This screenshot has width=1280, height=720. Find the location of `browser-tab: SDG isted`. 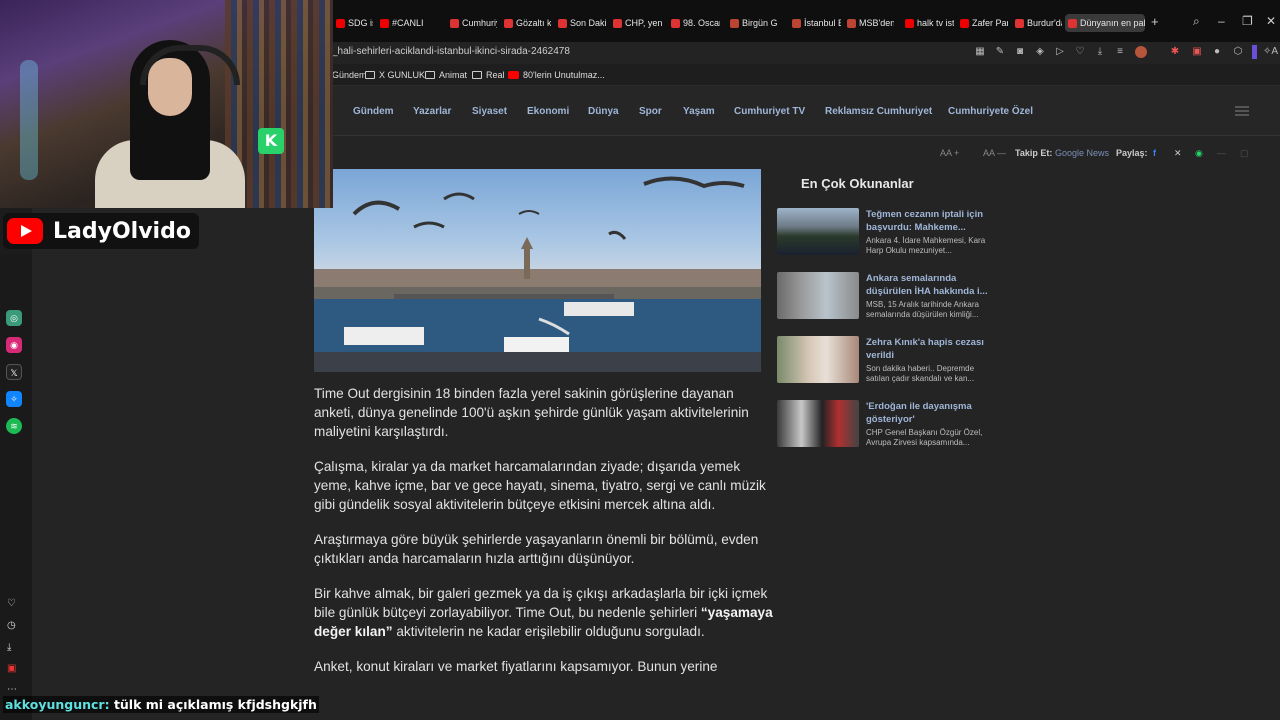

browser-tab: SDG isted is located at coordinates (353, 23).